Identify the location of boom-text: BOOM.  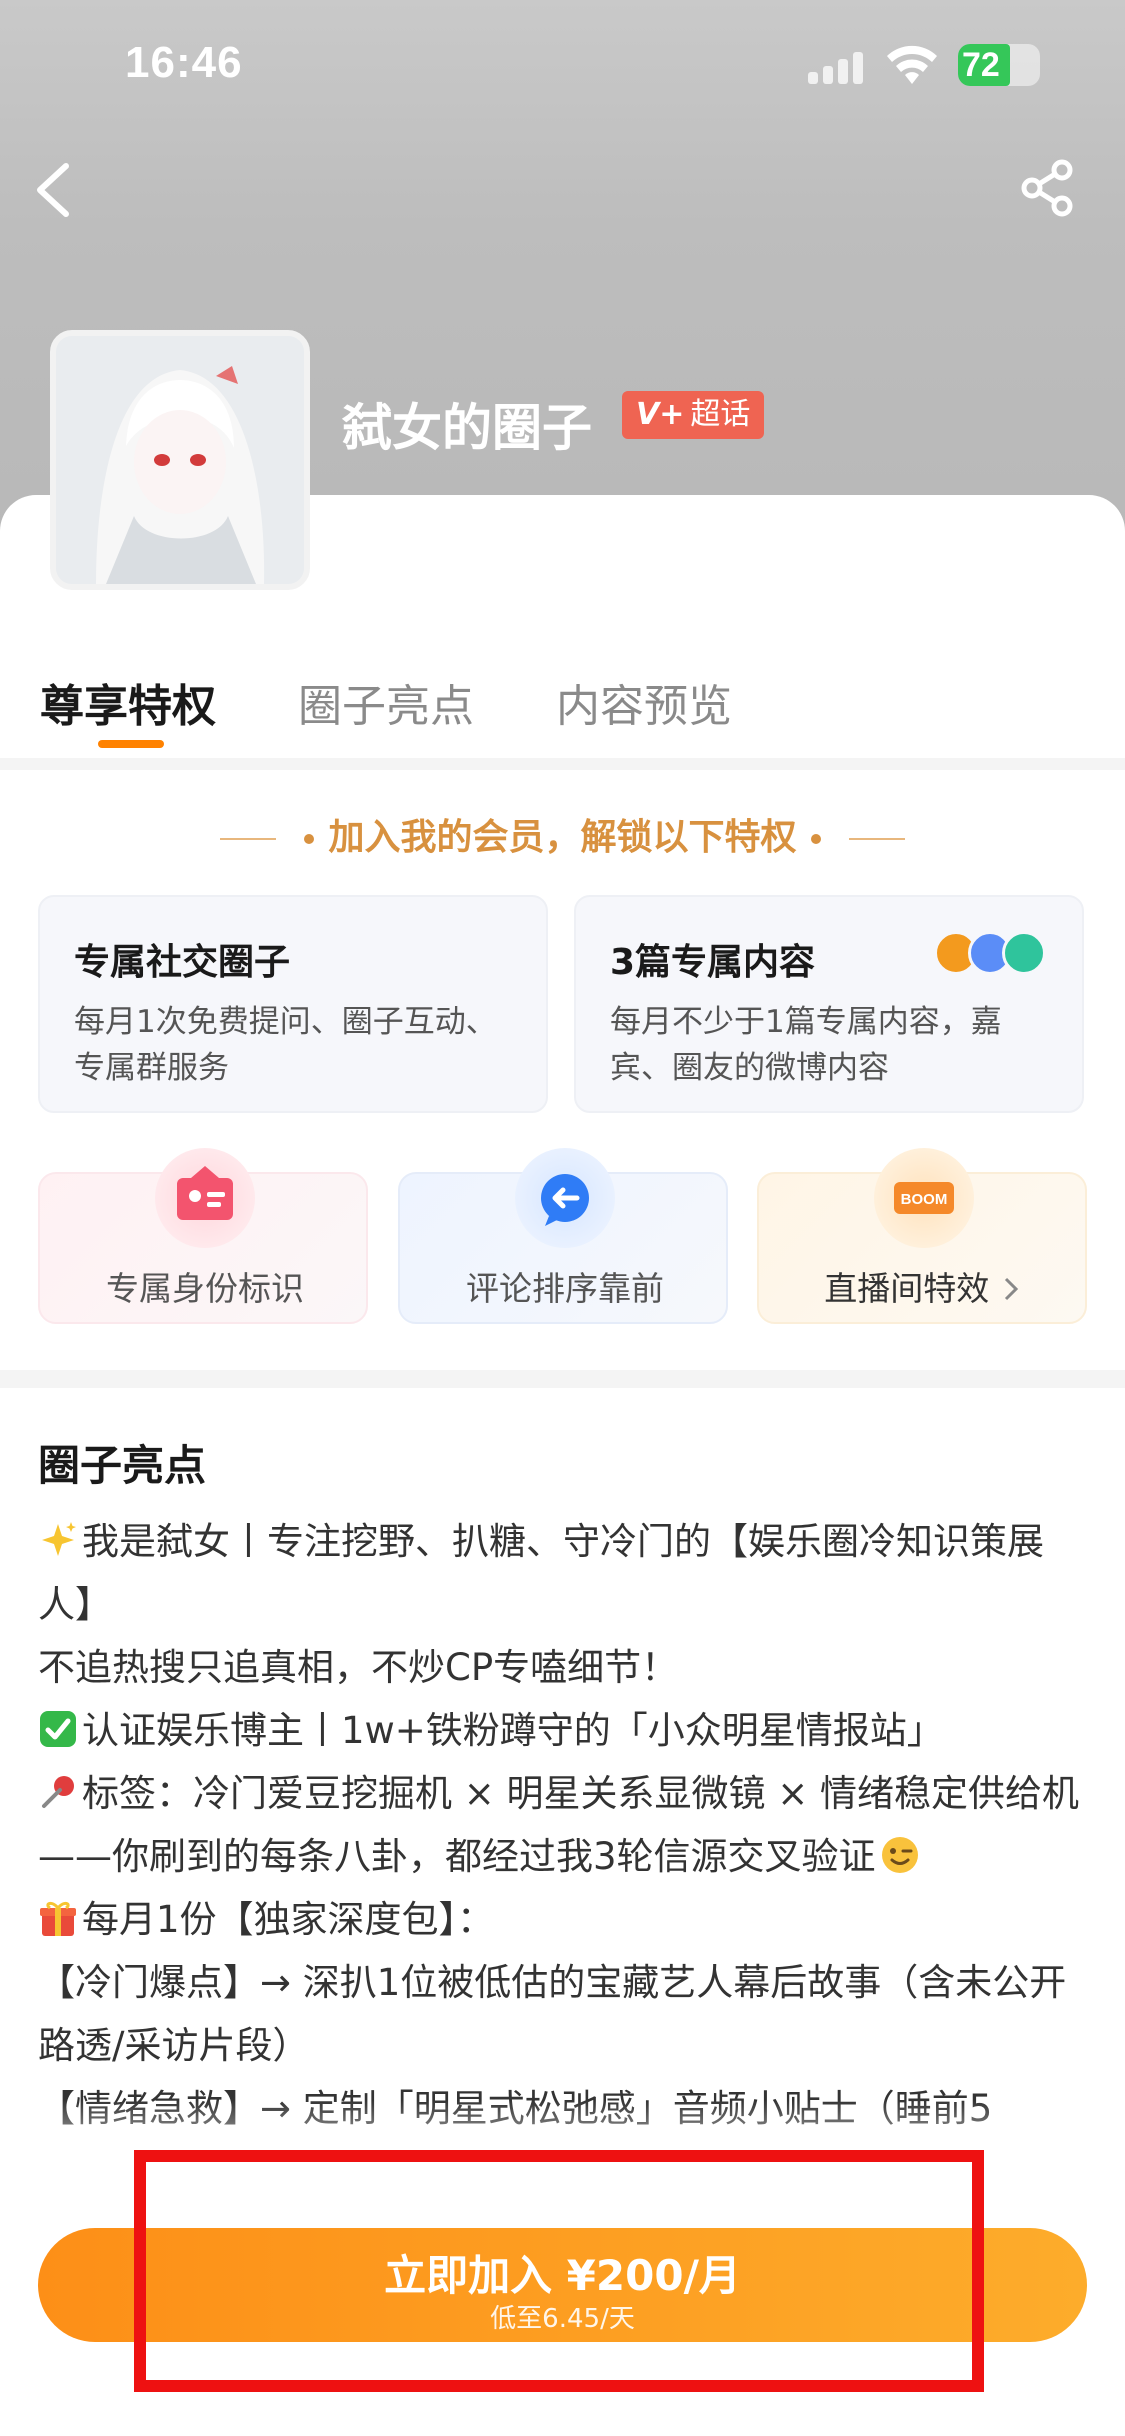
(924, 1199).